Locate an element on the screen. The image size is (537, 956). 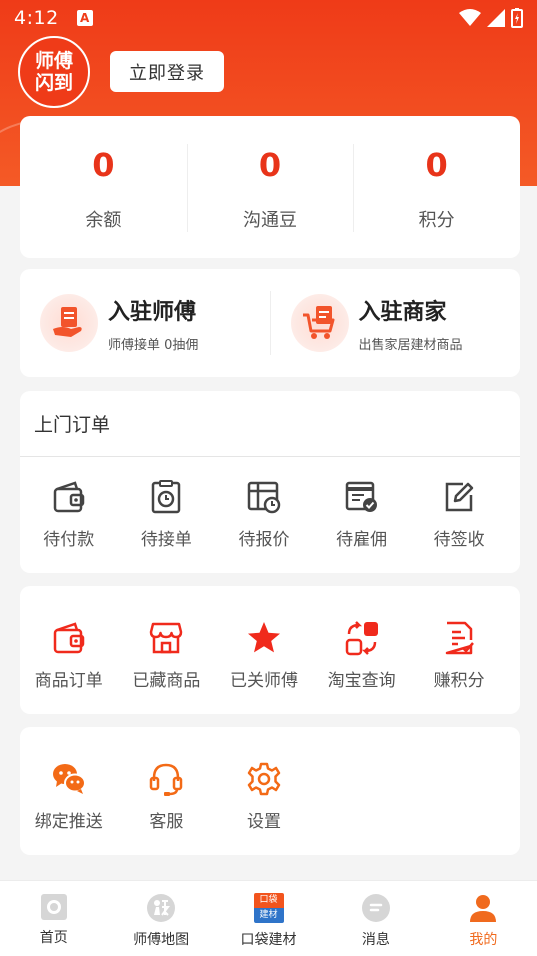
account-stats-card: 0 余额 0 沟通豆 0 积分 is located at coordinates (270, 187).